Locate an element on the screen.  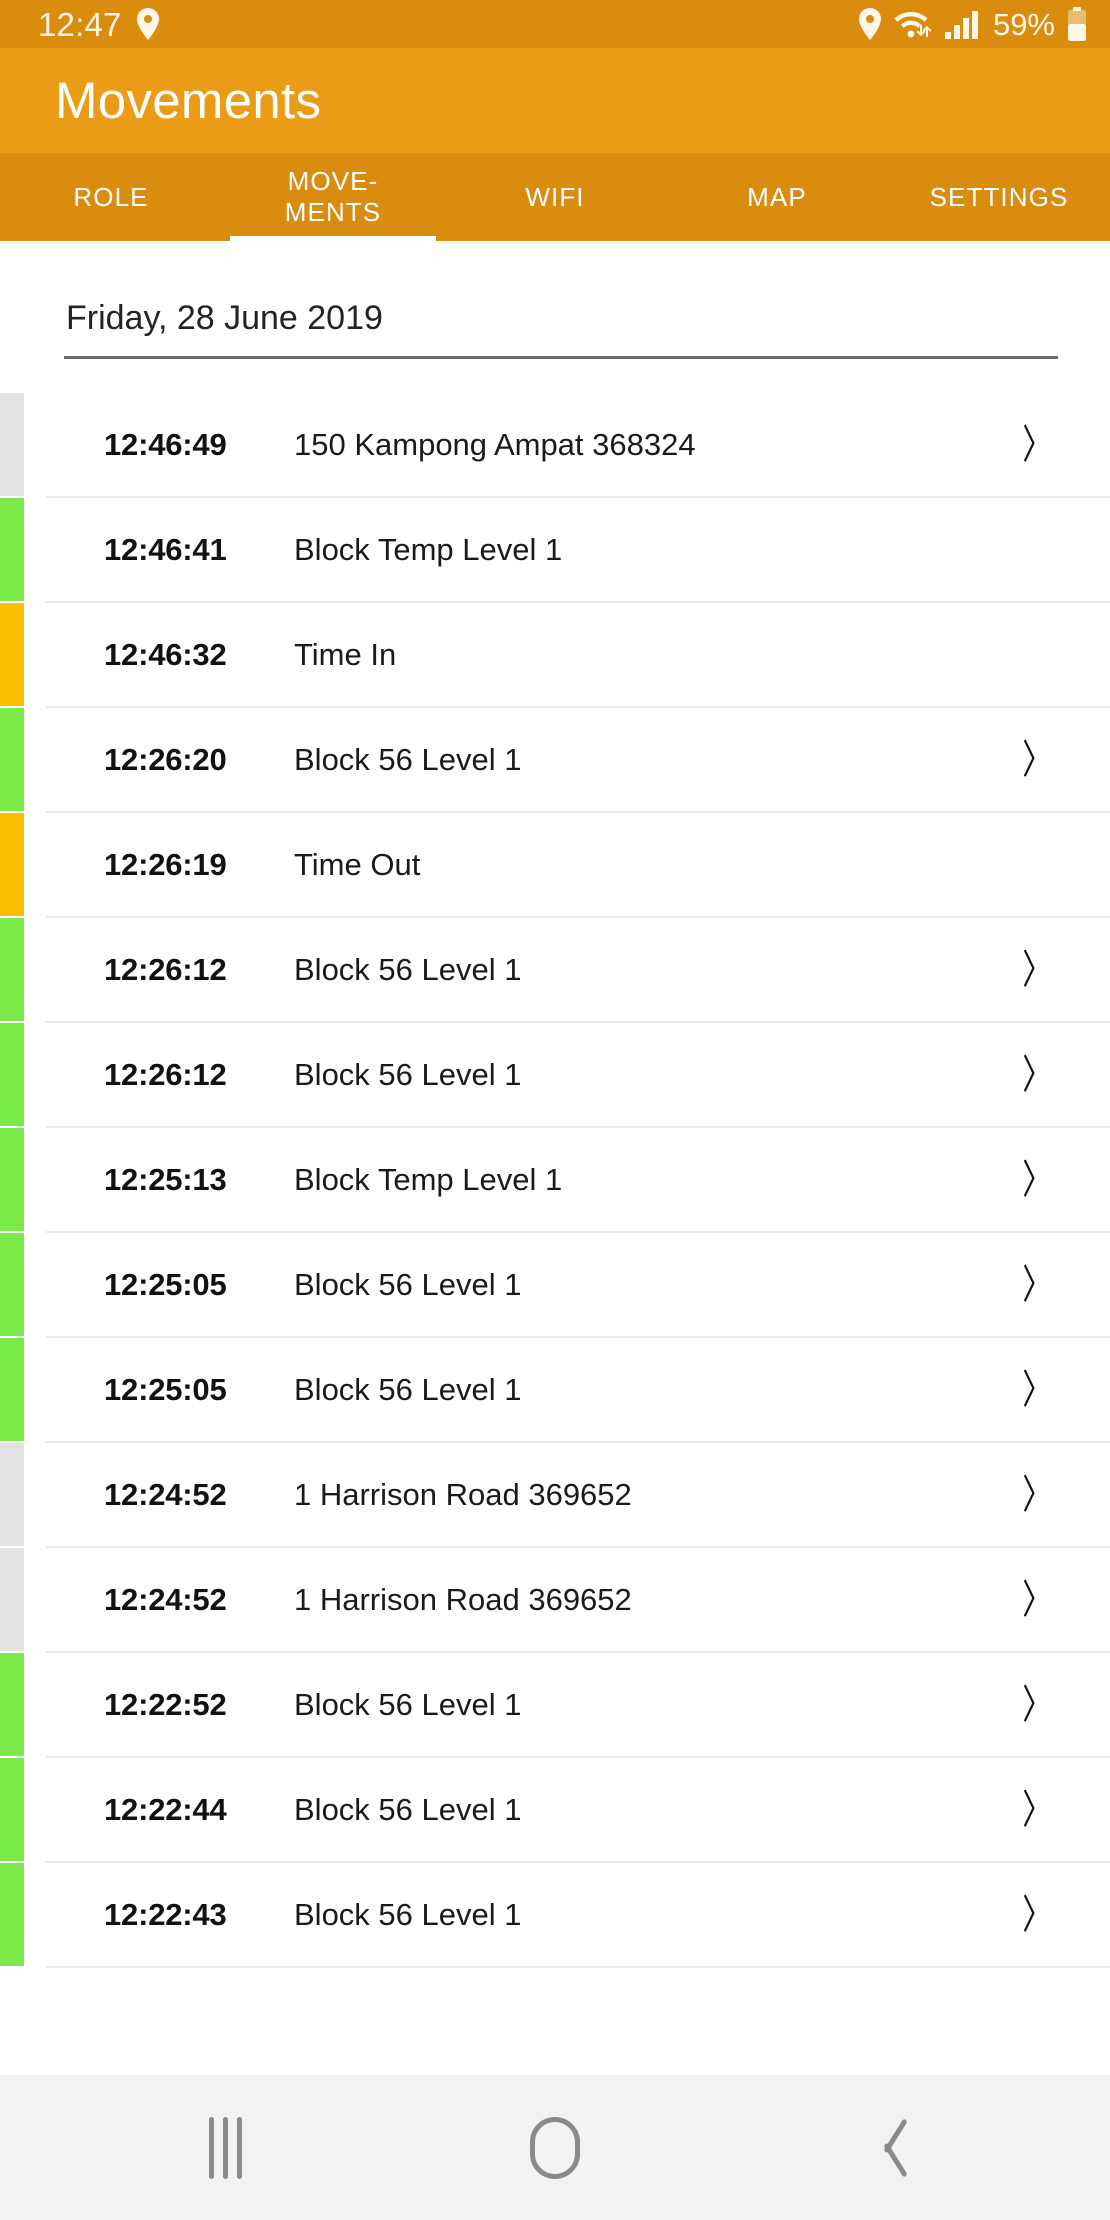
tab-role: ROLE is located at coordinates (111, 197).